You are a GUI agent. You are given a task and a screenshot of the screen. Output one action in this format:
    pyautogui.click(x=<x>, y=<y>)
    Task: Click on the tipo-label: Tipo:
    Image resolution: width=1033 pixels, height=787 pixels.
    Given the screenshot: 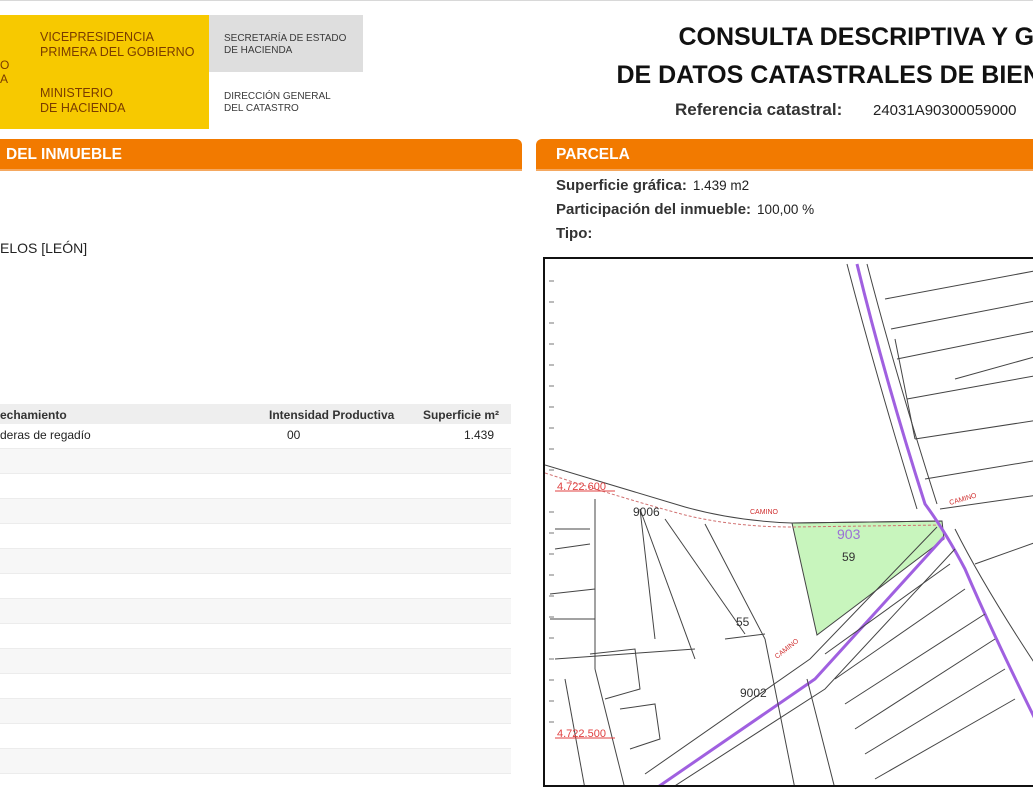 What is the action you would take?
    pyautogui.click(x=574, y=233)
    